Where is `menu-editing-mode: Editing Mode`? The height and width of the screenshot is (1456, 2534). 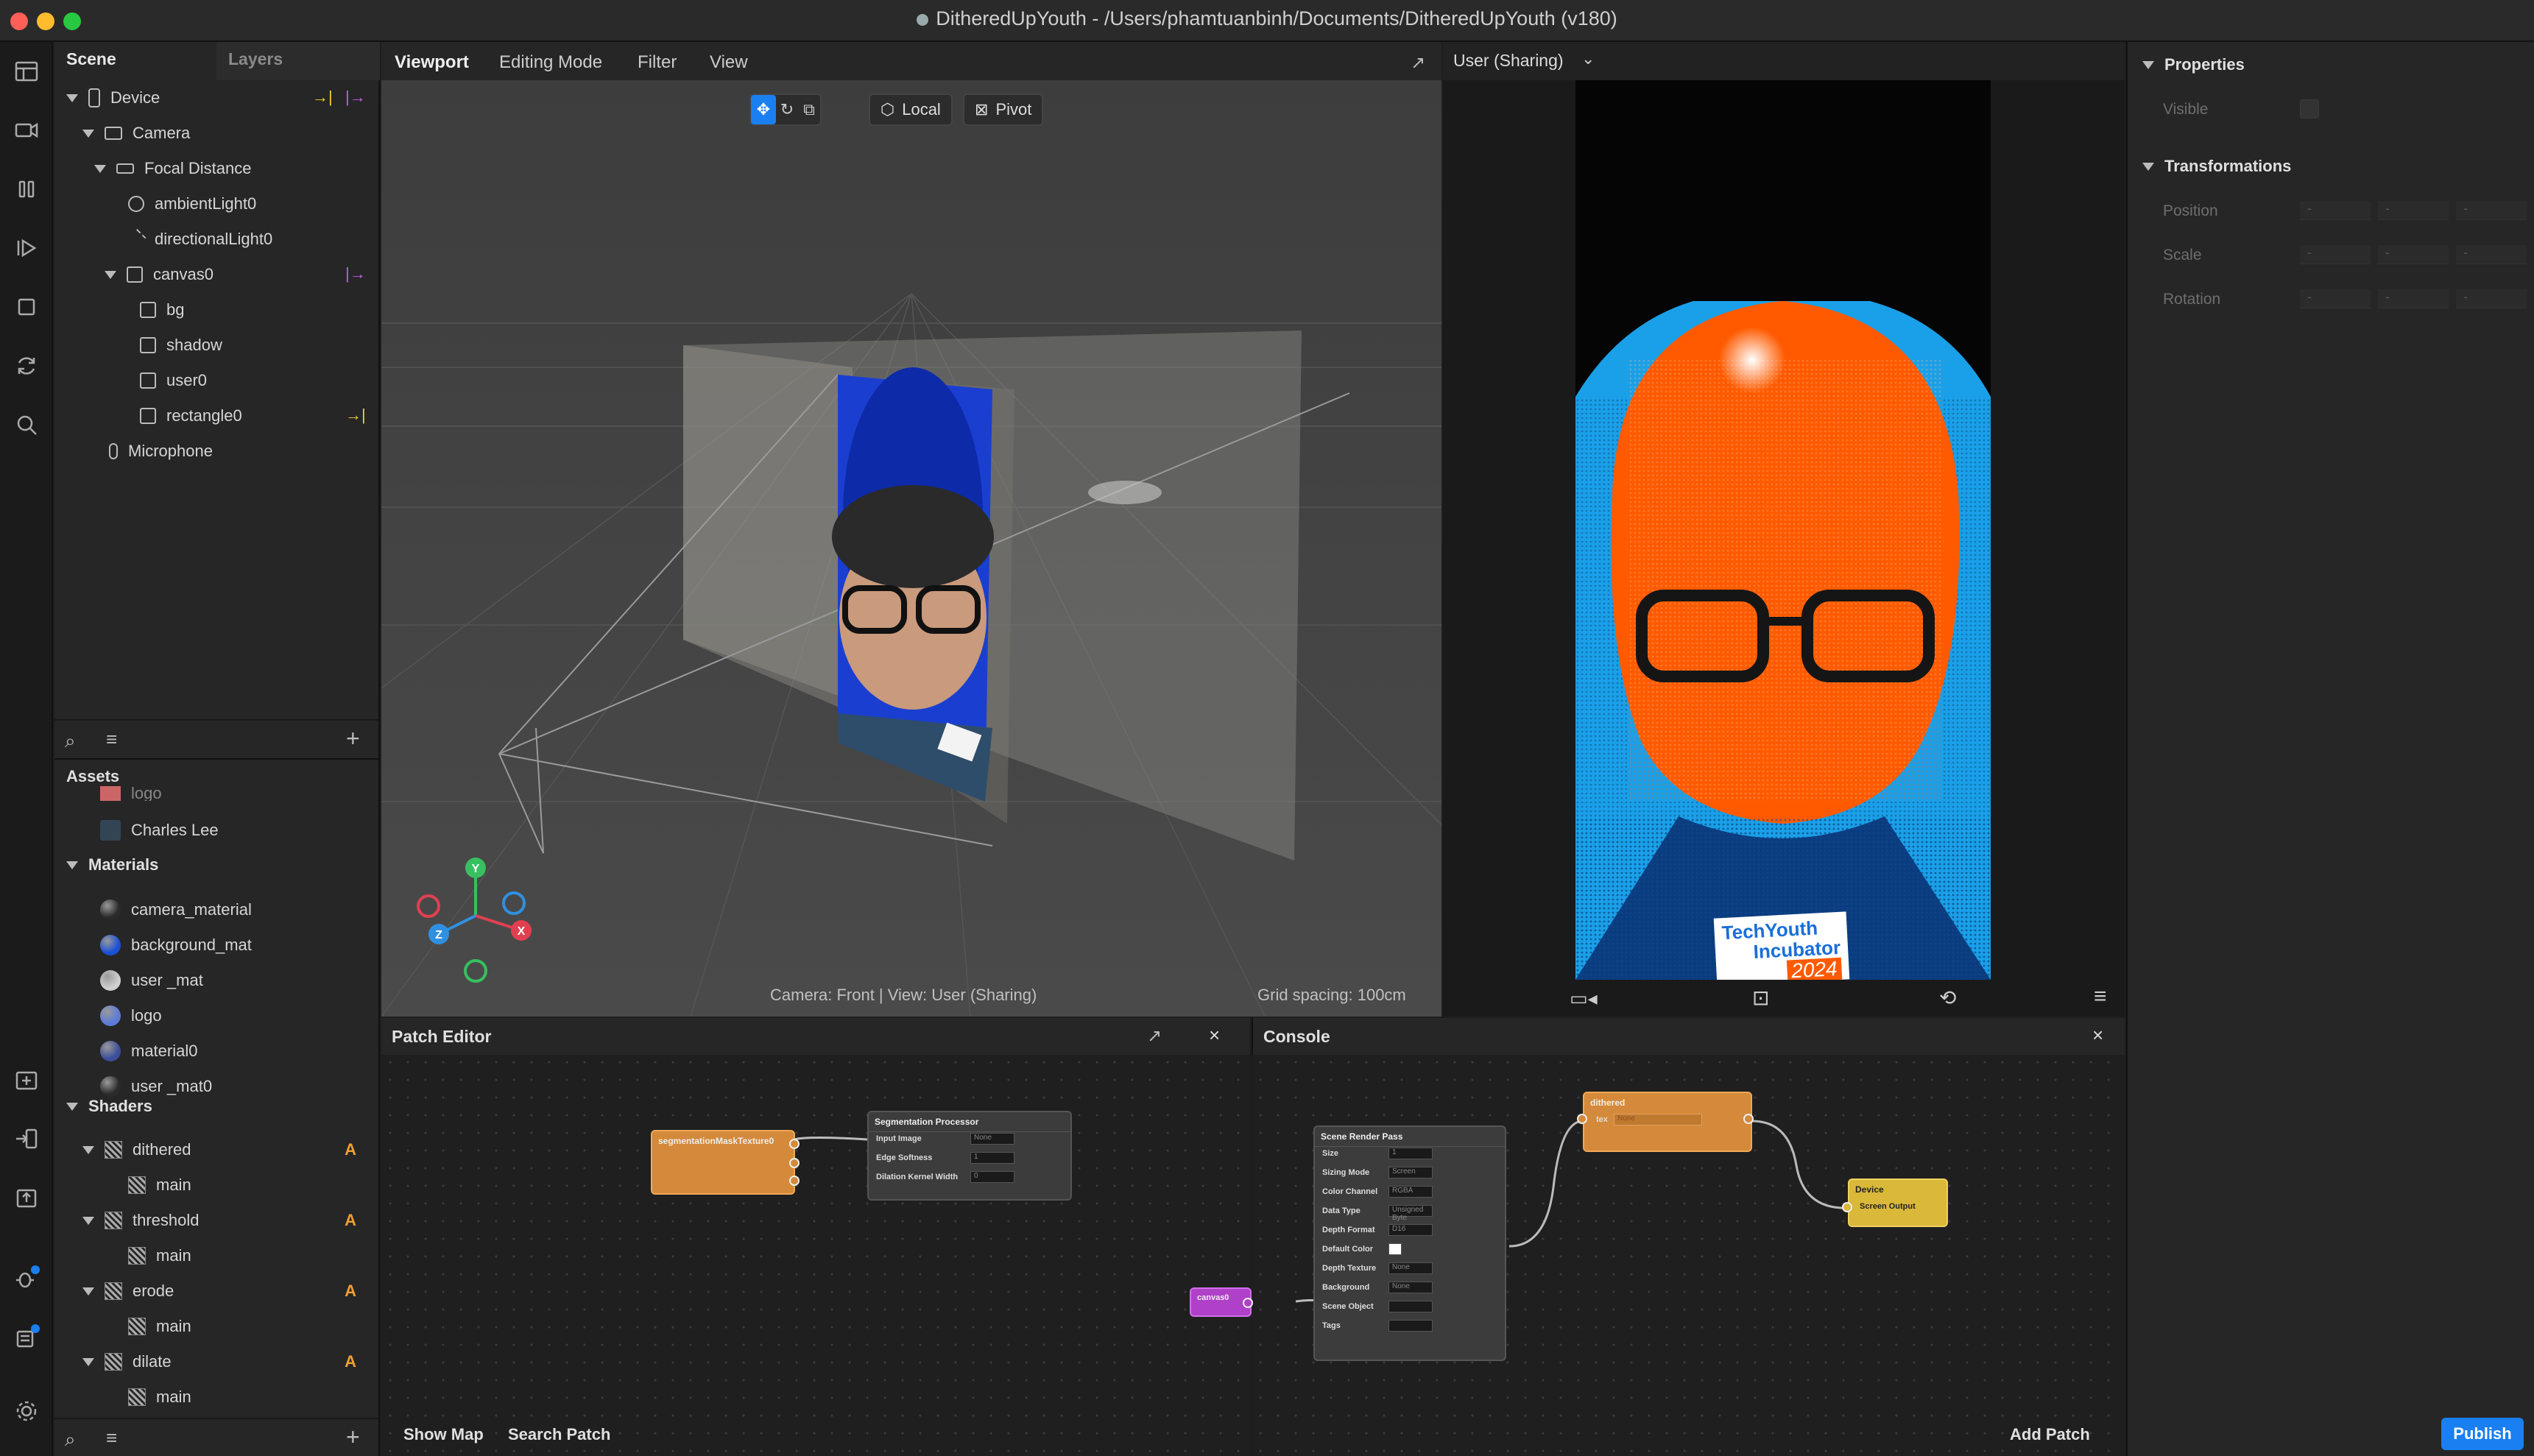
menu-editing-mode: Editing Mode is located at coordinates (550, 62).